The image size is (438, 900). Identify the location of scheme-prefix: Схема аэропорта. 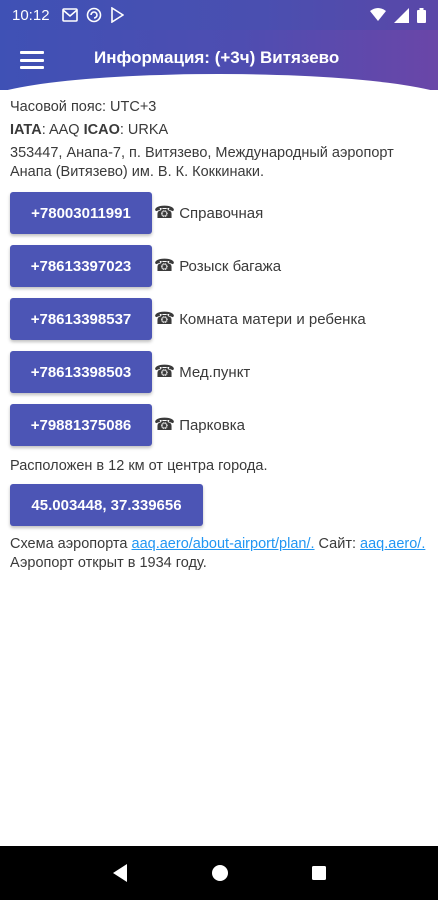
(71, 544).